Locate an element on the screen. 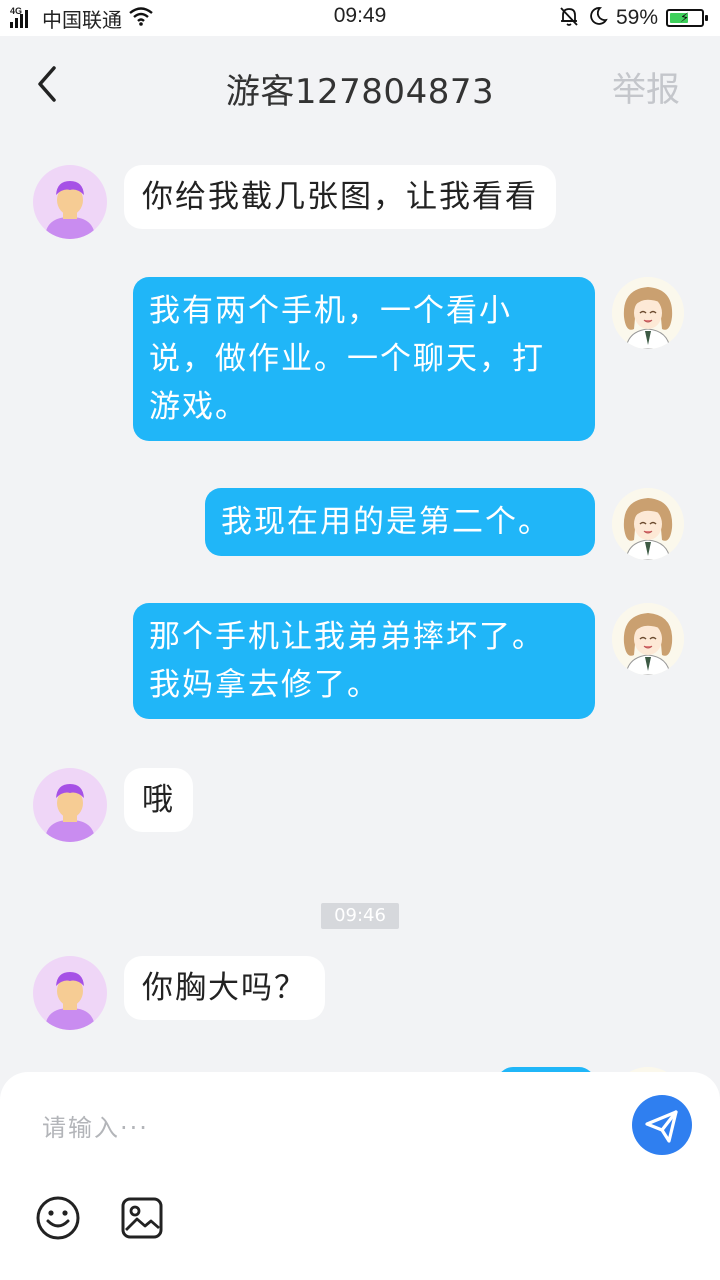 The height and width of the screenshot is (1280, 720). smiley-icon is located at coordinates (58, 1218).